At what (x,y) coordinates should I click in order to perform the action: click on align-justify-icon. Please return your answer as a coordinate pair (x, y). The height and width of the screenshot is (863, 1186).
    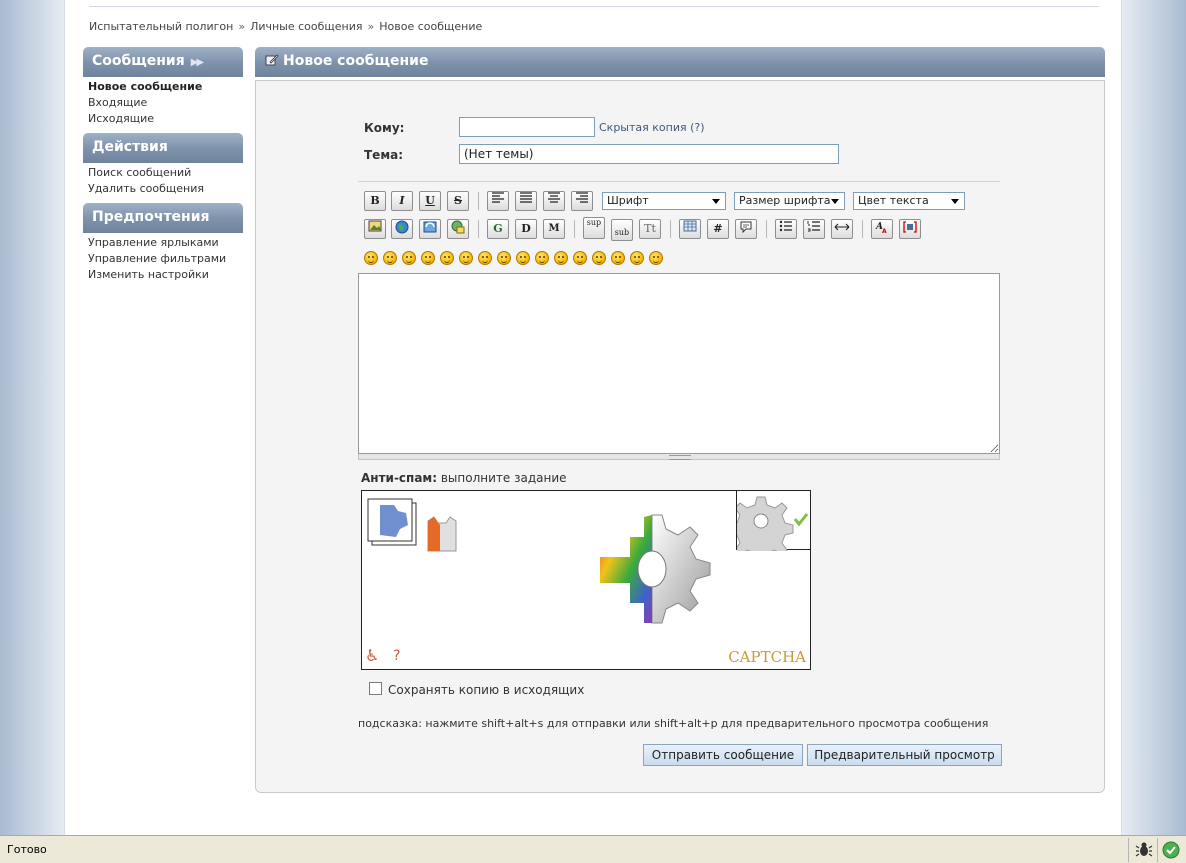
    Looking at the image, I should click on (526, 201).